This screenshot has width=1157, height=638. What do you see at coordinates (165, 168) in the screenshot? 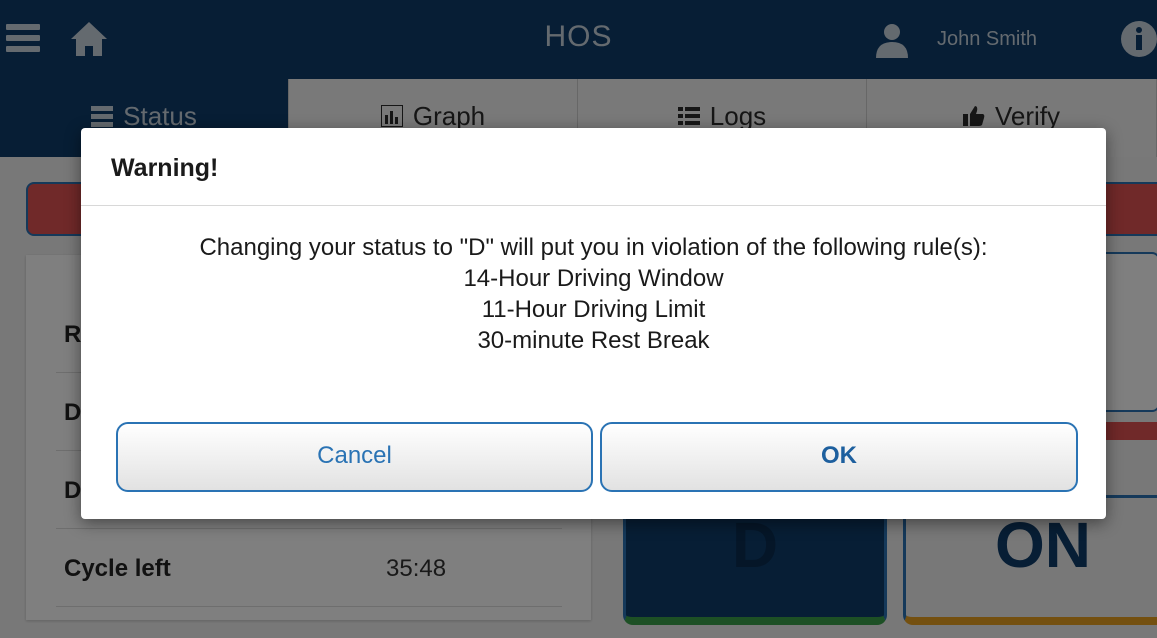
I see `dialog-title: Warning!` at bounding box center [165, 168].